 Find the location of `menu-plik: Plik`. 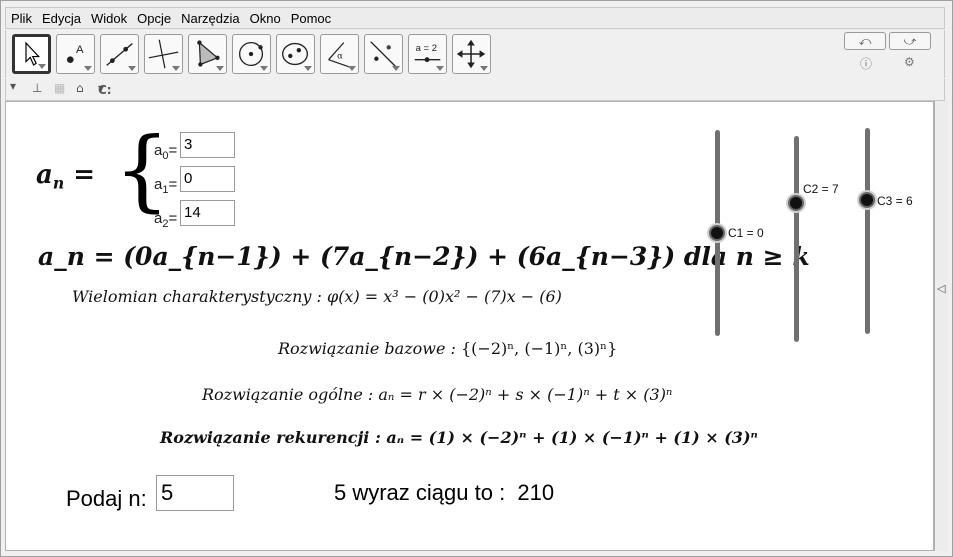

menu-plik: Plik is located at coordinates (21, 18).